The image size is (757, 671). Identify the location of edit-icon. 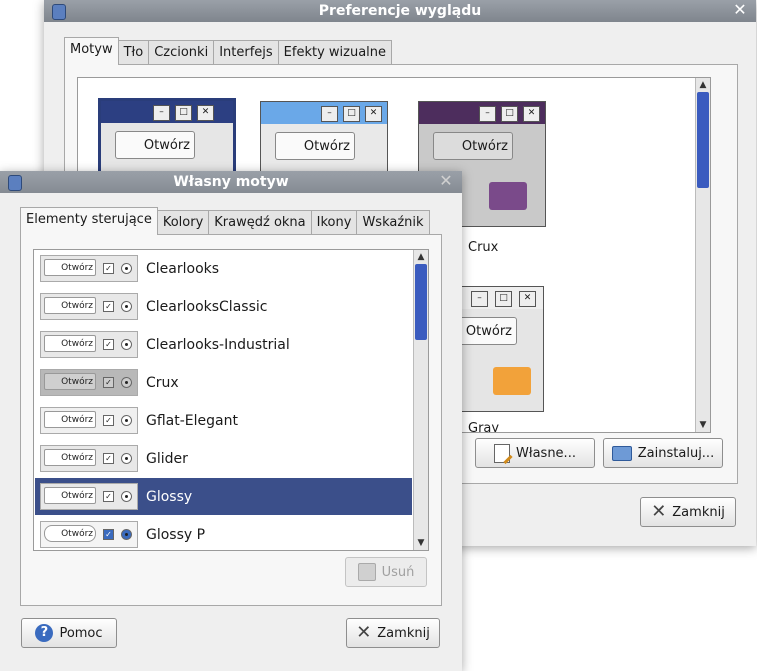
(502, 453).